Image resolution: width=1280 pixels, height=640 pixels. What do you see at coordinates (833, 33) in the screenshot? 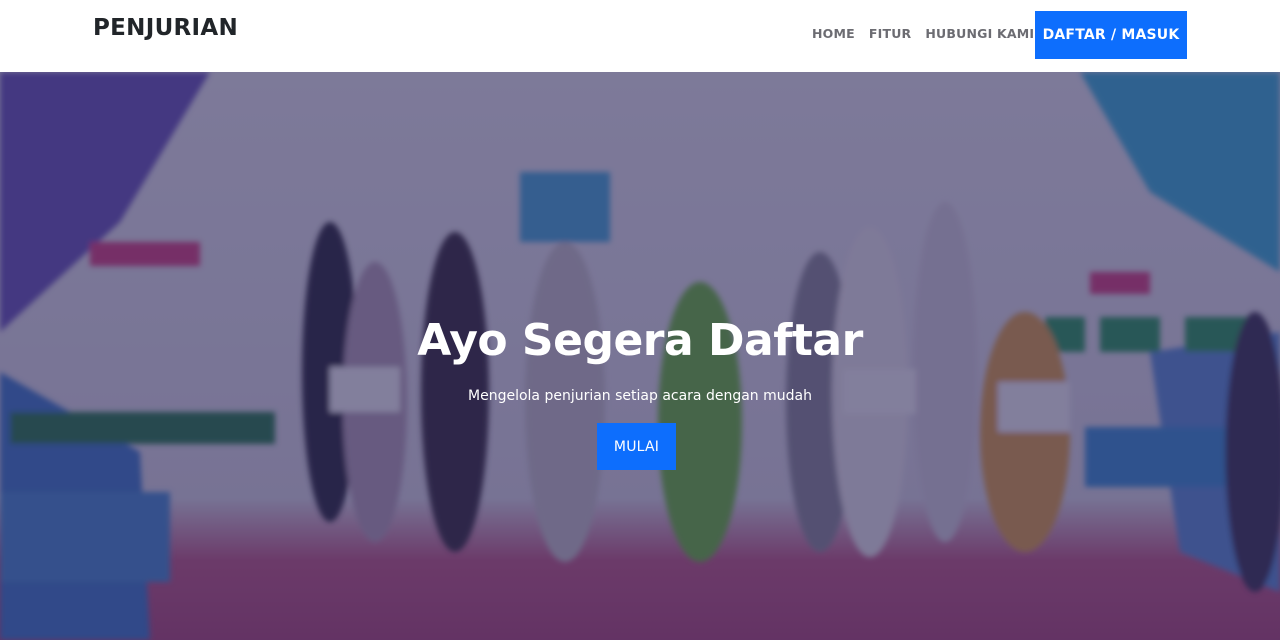
I see `nav-link-home: HOME` at bounding box center [833, 33].